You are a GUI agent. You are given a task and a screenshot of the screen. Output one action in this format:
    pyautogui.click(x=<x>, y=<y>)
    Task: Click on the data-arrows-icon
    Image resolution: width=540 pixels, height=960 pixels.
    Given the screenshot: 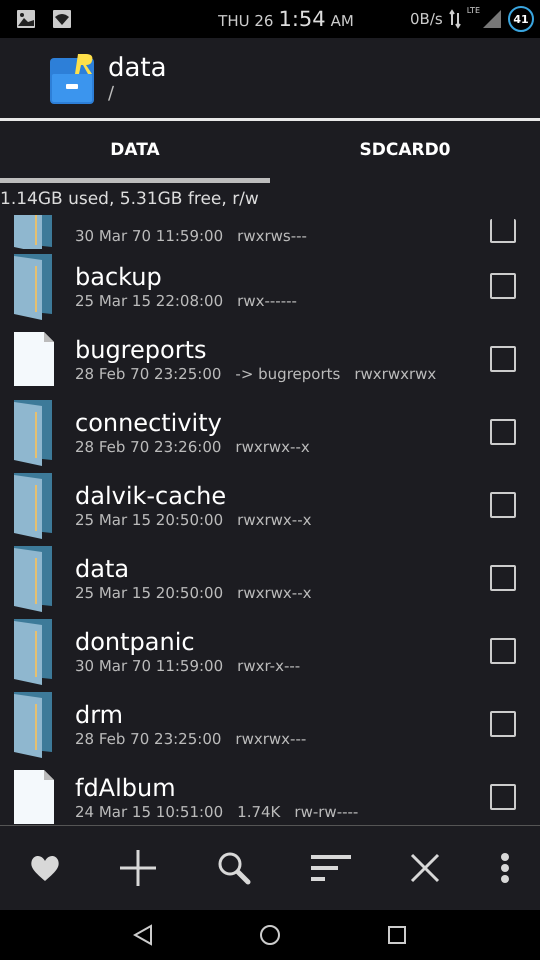 What is the action you would take?
    pyautogui.click(x=454, y=19)
    